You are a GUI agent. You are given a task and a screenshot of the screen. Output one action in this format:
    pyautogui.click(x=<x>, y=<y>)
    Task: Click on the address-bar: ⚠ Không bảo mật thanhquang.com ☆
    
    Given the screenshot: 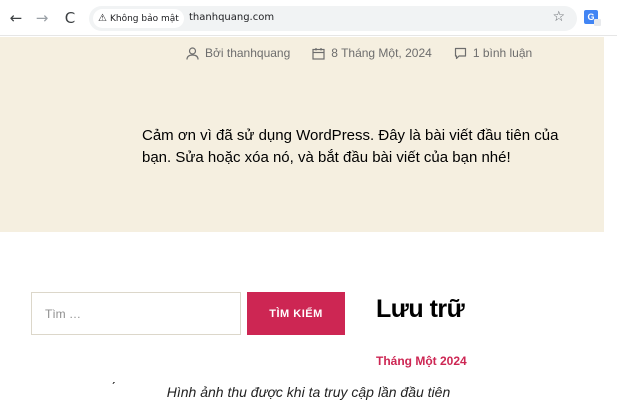 What is the action you would take?
    pyautogui.click(x=333, y=18)
    